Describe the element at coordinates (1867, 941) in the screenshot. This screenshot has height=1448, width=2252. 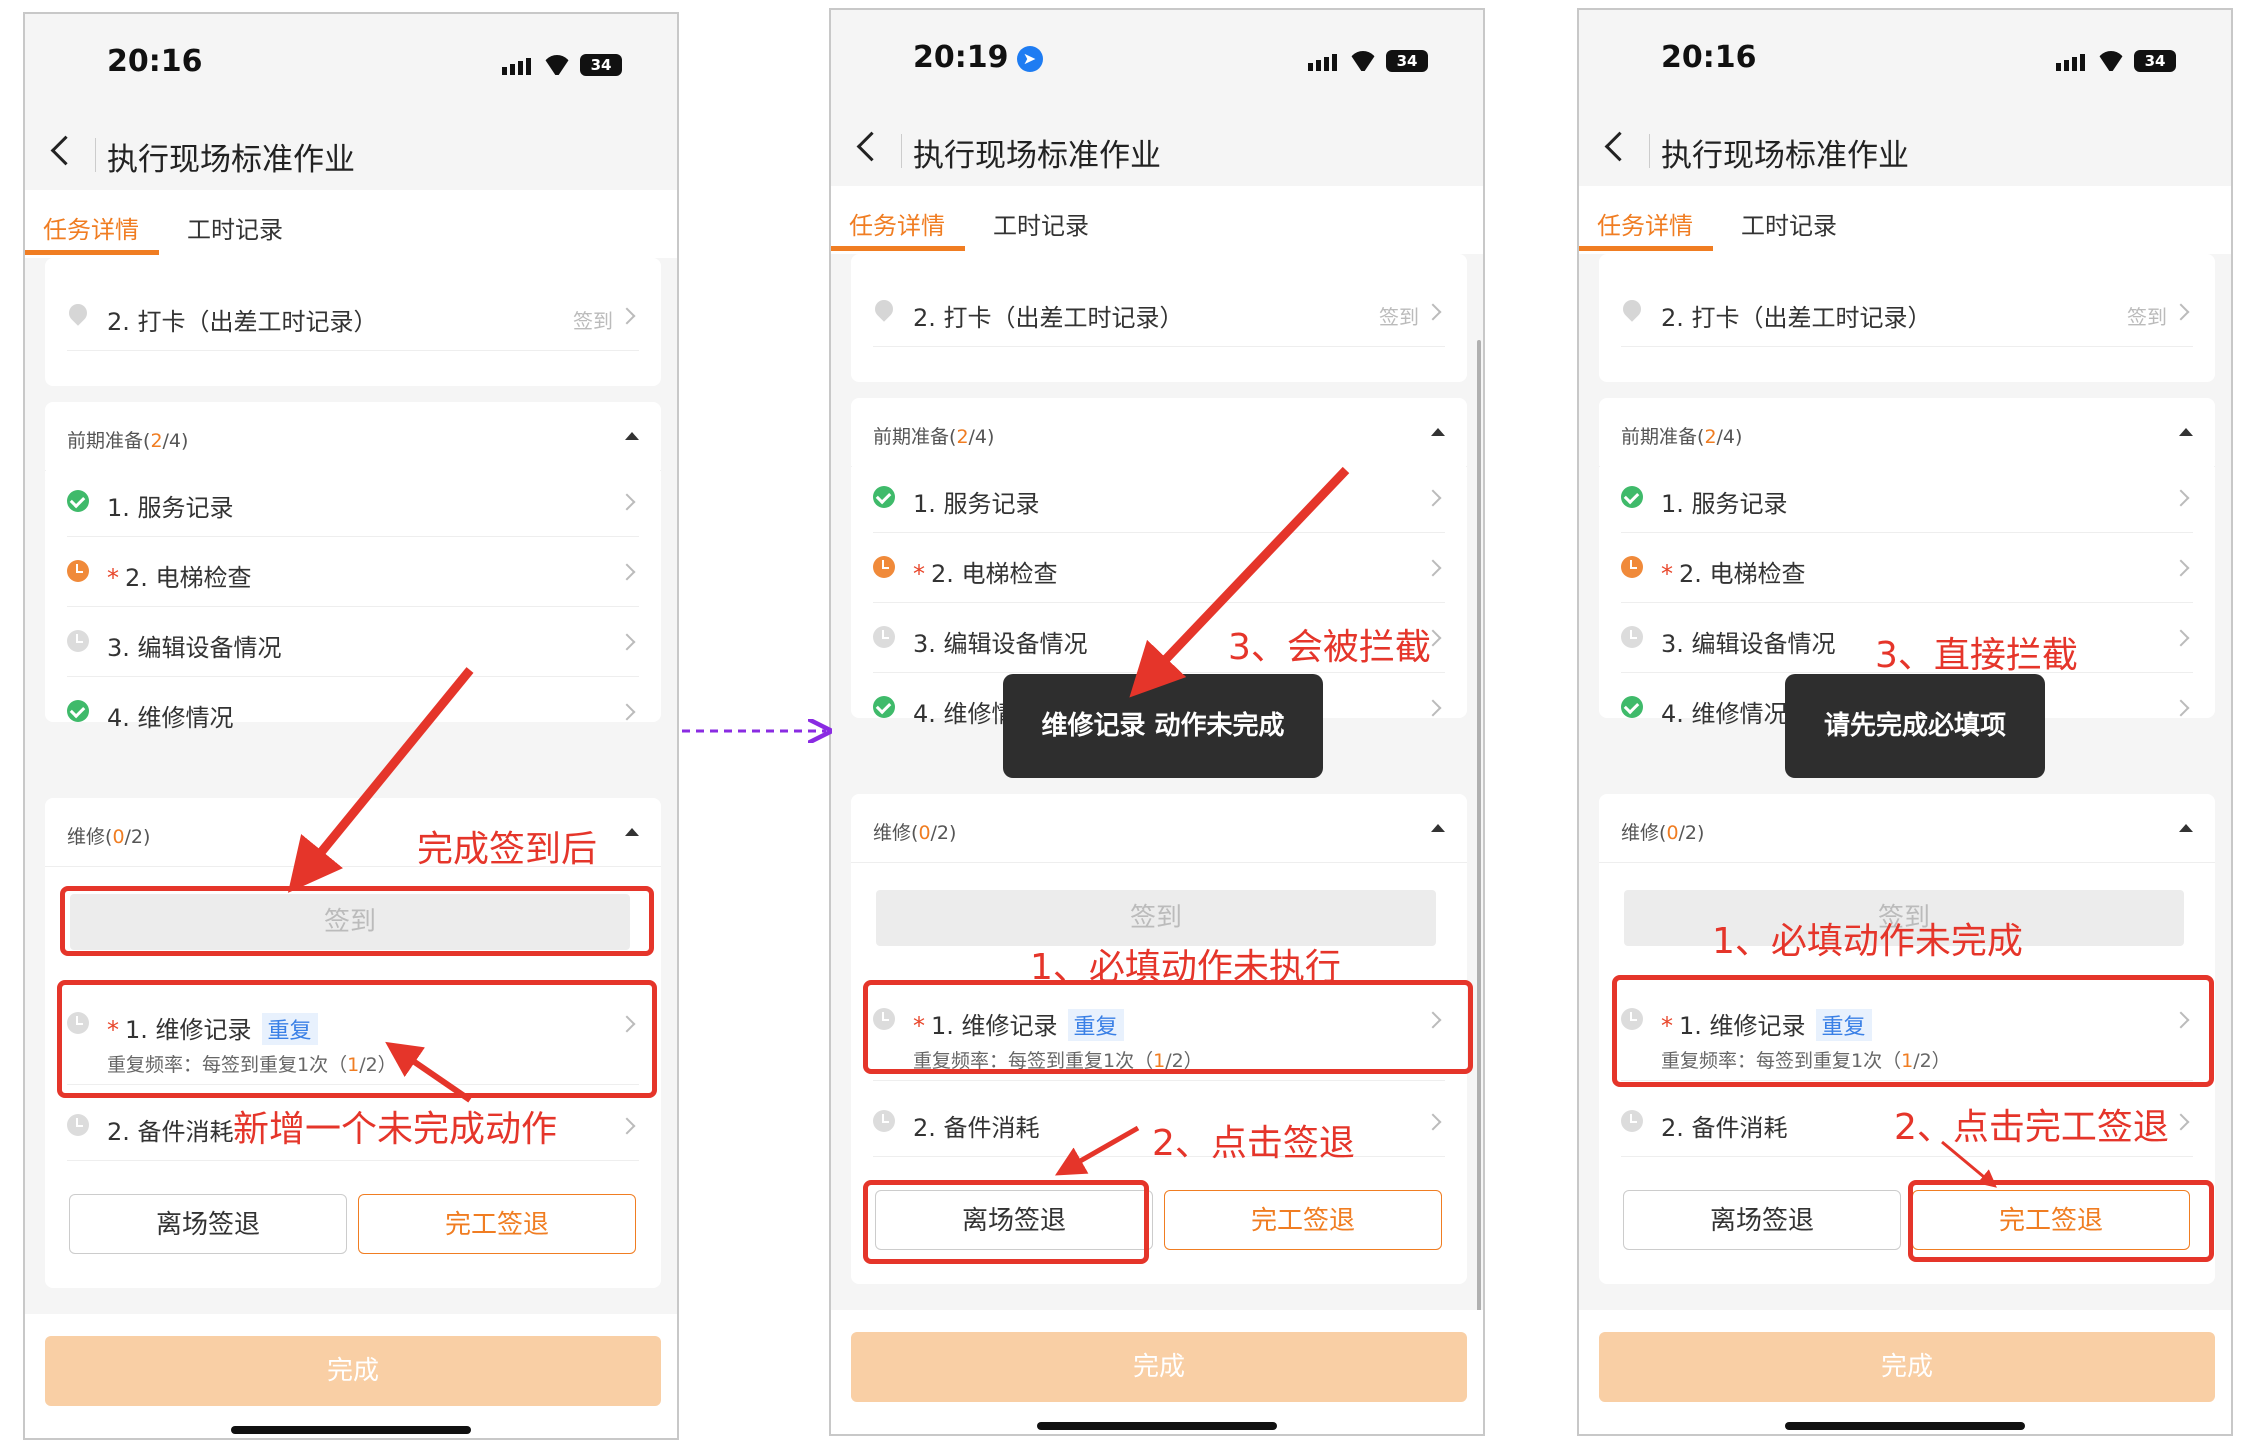
I see `annotation-required-not-done: 1、必填动作未完成` at that location.